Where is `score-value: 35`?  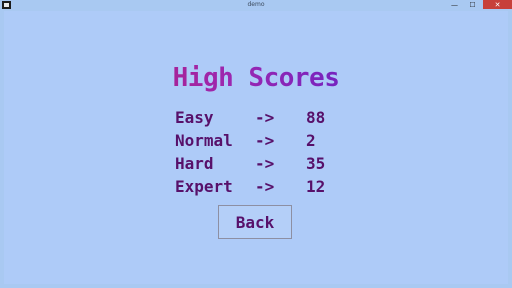
score-value: 35 is located at coordinates (316, 163).